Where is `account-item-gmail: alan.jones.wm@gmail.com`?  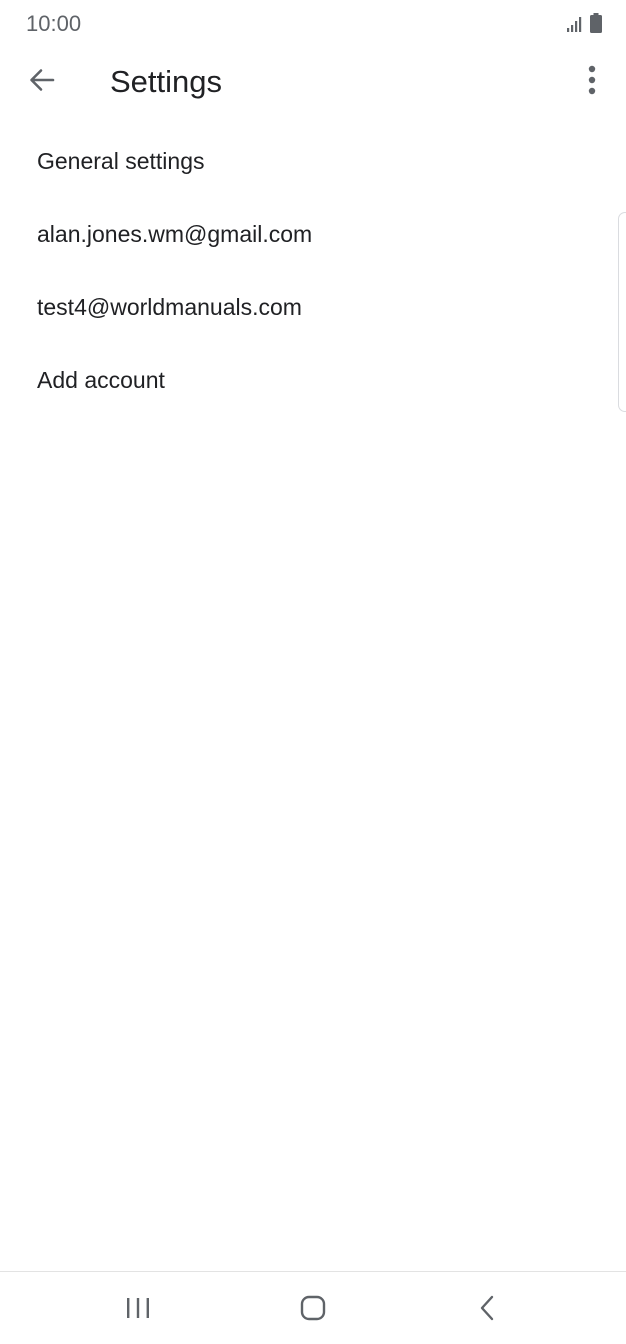
account-item-gmail: alan.jones.wm@gmail.com is located at coordinates (313, 234).